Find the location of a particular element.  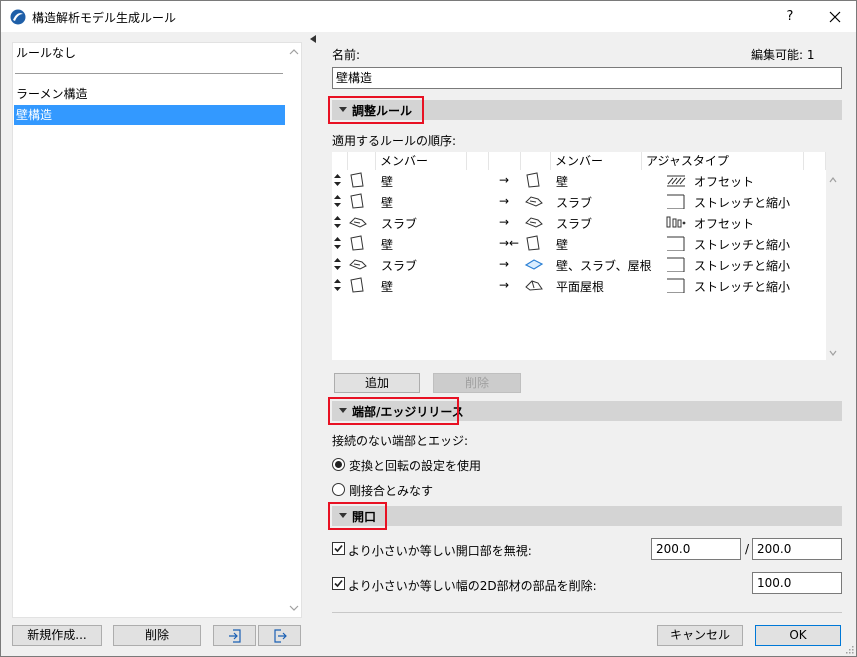

cancel-button: キャンセル is located at coordinates (700, 635).